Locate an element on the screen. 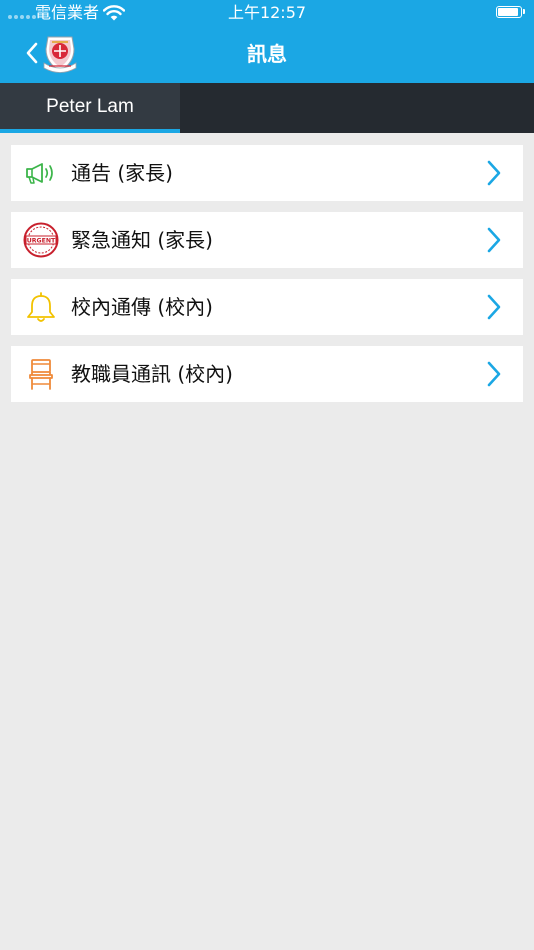 This screenshot has width=534, height=950. list-item-label: 校內通傳 (校內) is located at coordinates (142, 307).